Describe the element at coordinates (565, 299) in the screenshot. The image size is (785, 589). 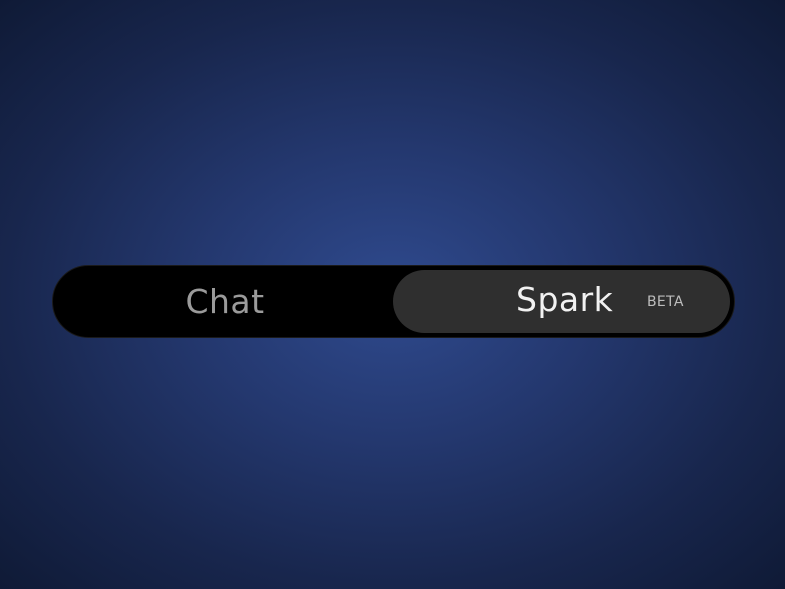
I see `spark-option-label: Spark` at that location.